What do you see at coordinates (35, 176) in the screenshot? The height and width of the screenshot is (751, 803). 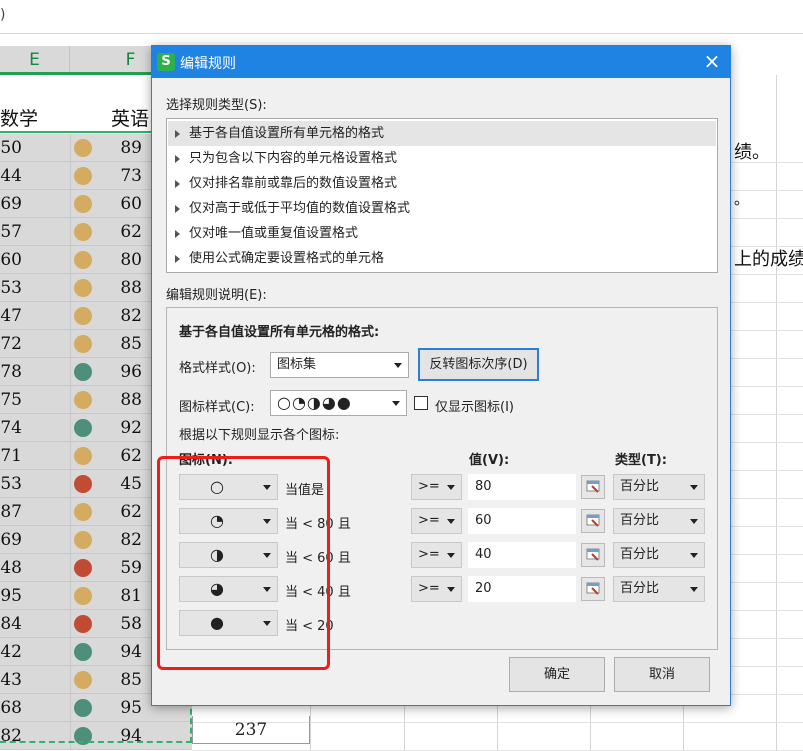 I see `math-cell: 44` at bounding box center [35, 176].